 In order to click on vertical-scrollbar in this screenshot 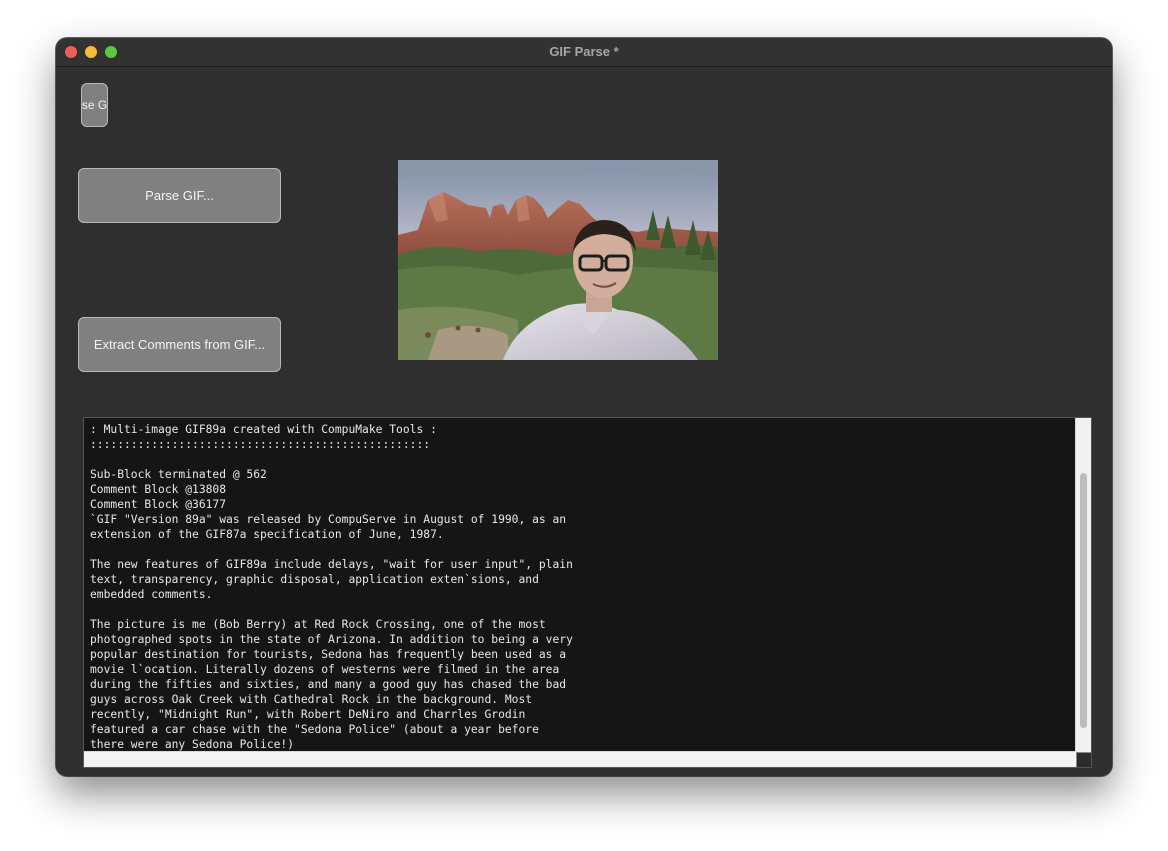, I will do `click(1083, 585)`.